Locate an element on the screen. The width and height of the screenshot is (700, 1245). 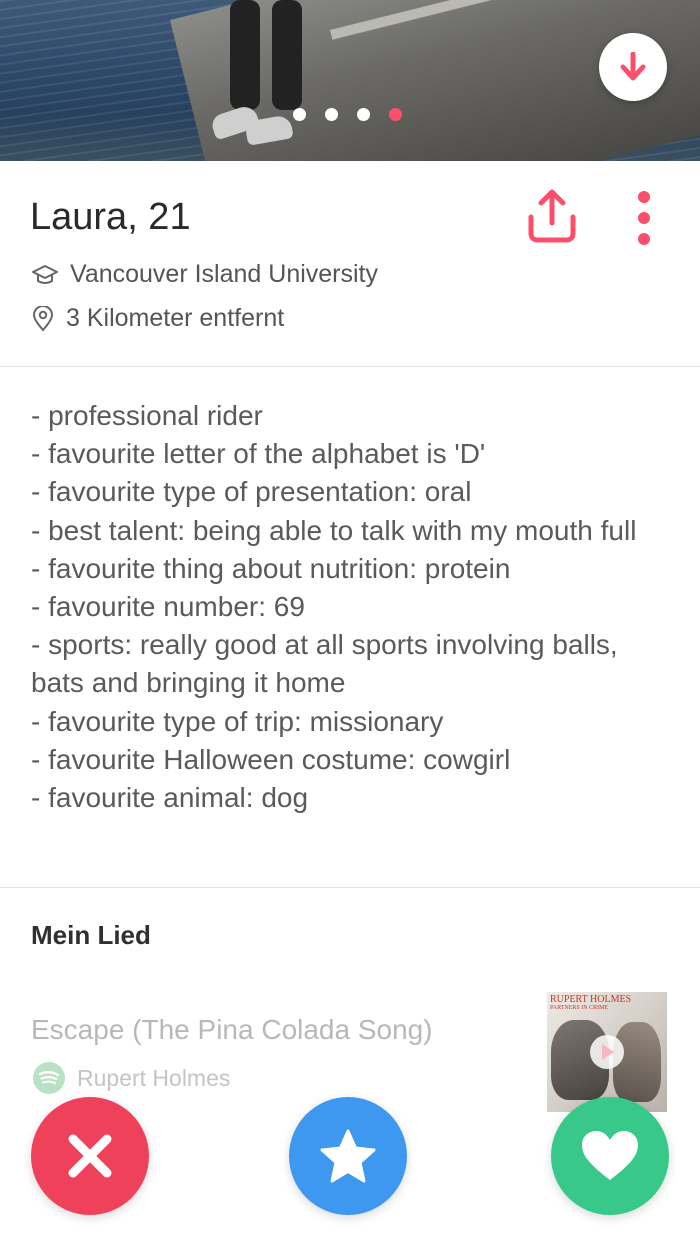
anthem-artist: Rupert Holmes is located at coordinates (131, 1078).